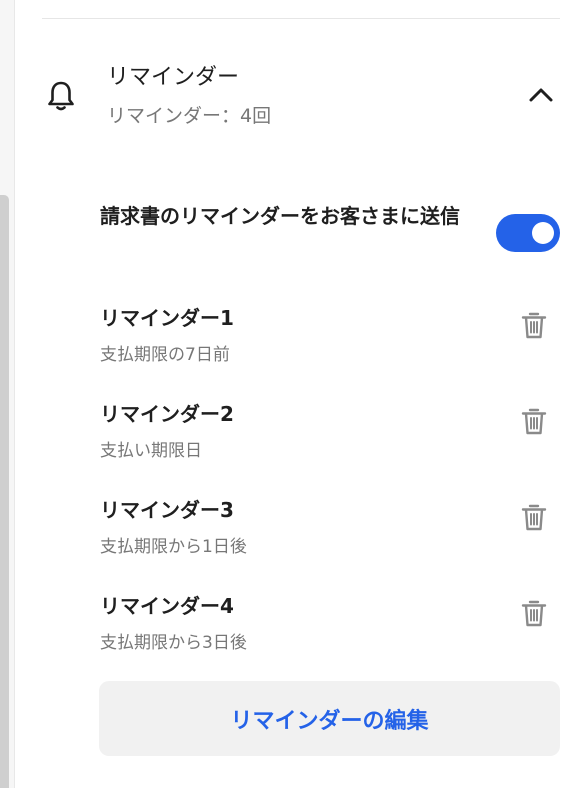  I want to click on section-subtitle: リマインダー：4回, so click(189, 116).